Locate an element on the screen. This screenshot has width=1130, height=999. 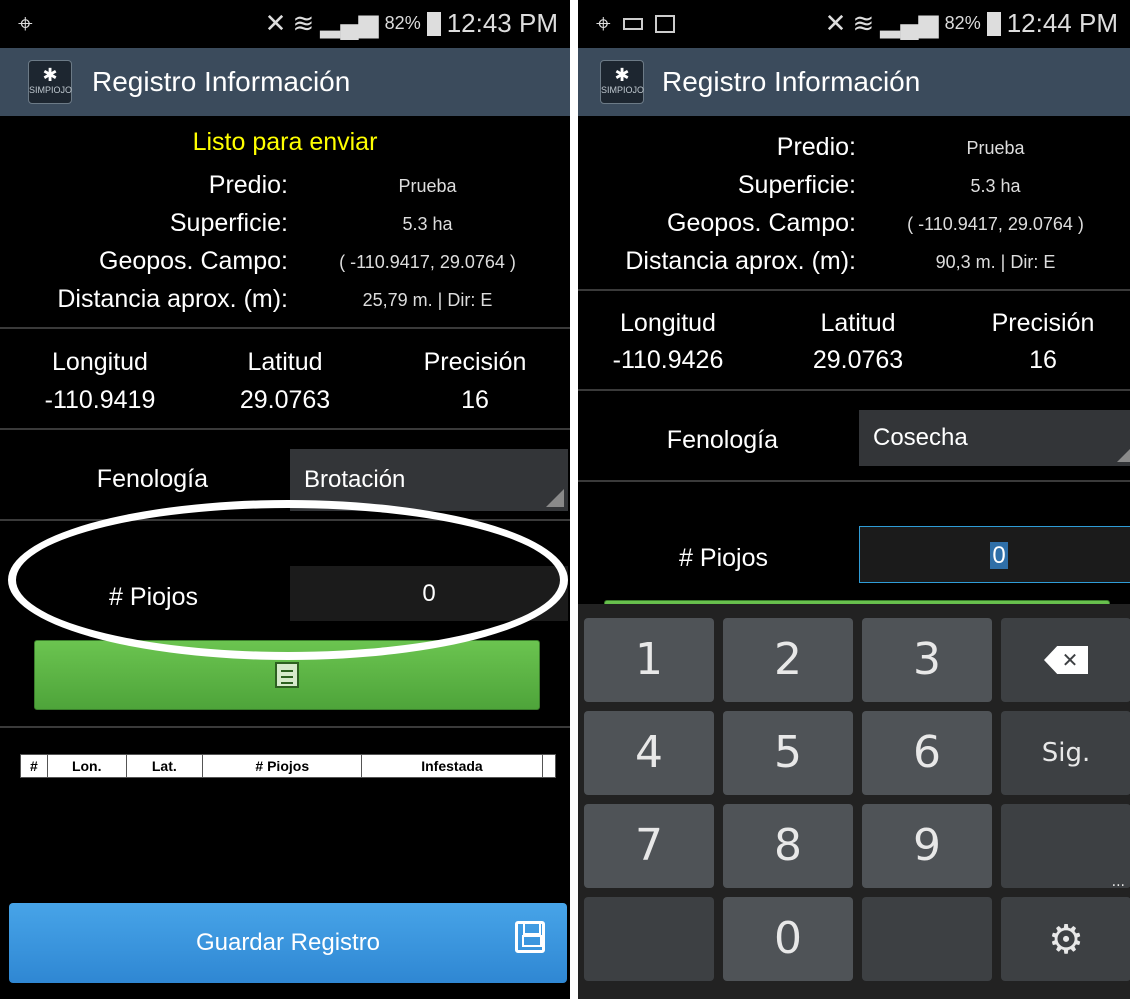
longitude-value: -110.9419 is located at coordinates (100, 400).